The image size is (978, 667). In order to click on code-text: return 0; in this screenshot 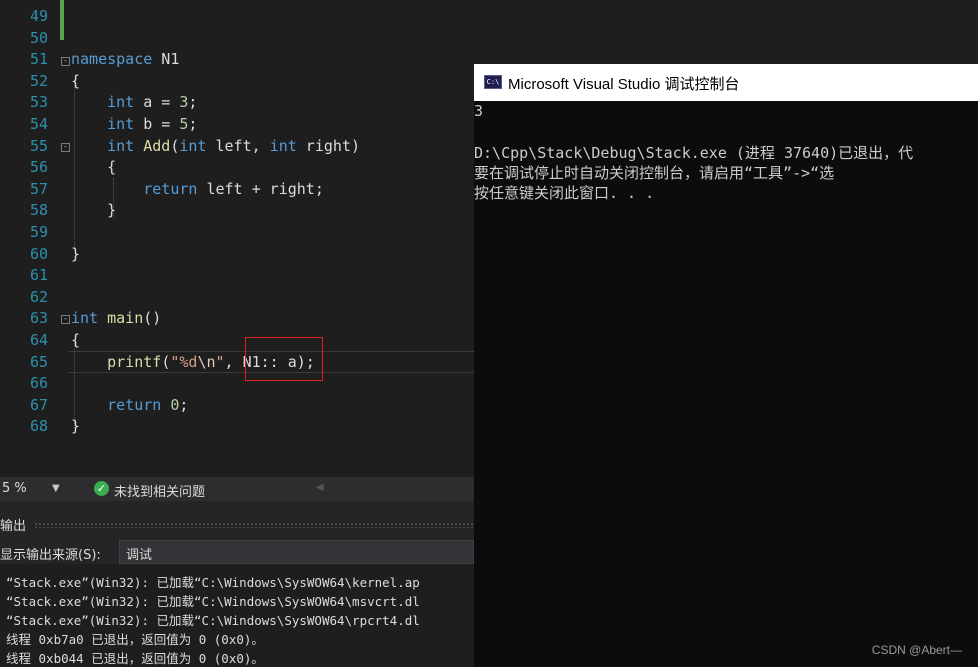, I will do `click(129, 405)`.